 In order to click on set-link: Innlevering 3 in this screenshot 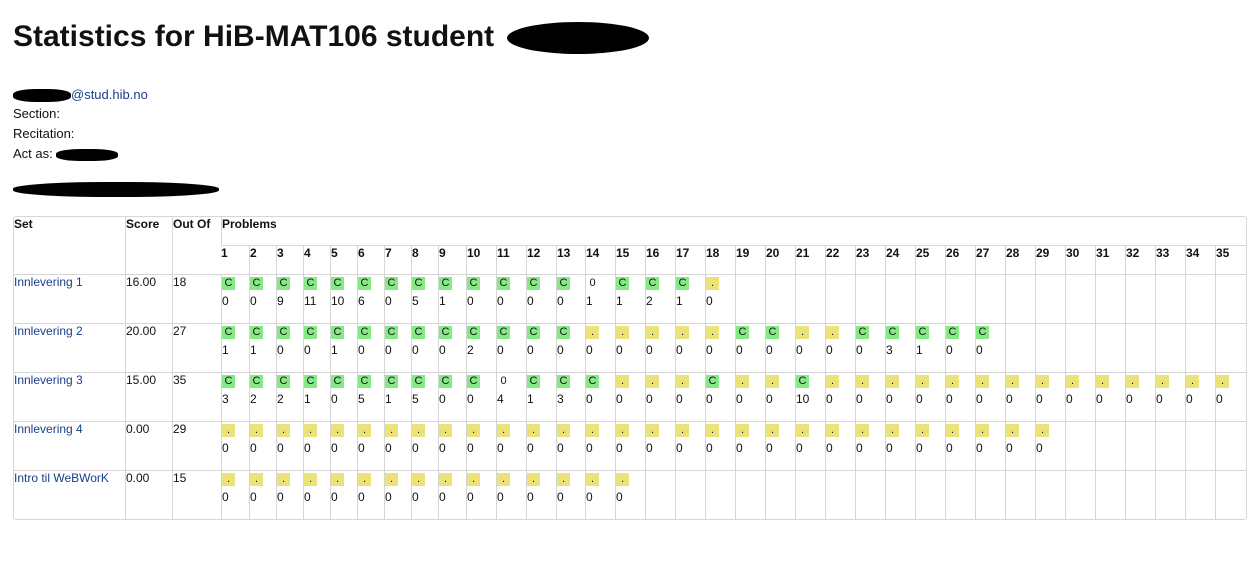, I will do `click(48, 380)`.